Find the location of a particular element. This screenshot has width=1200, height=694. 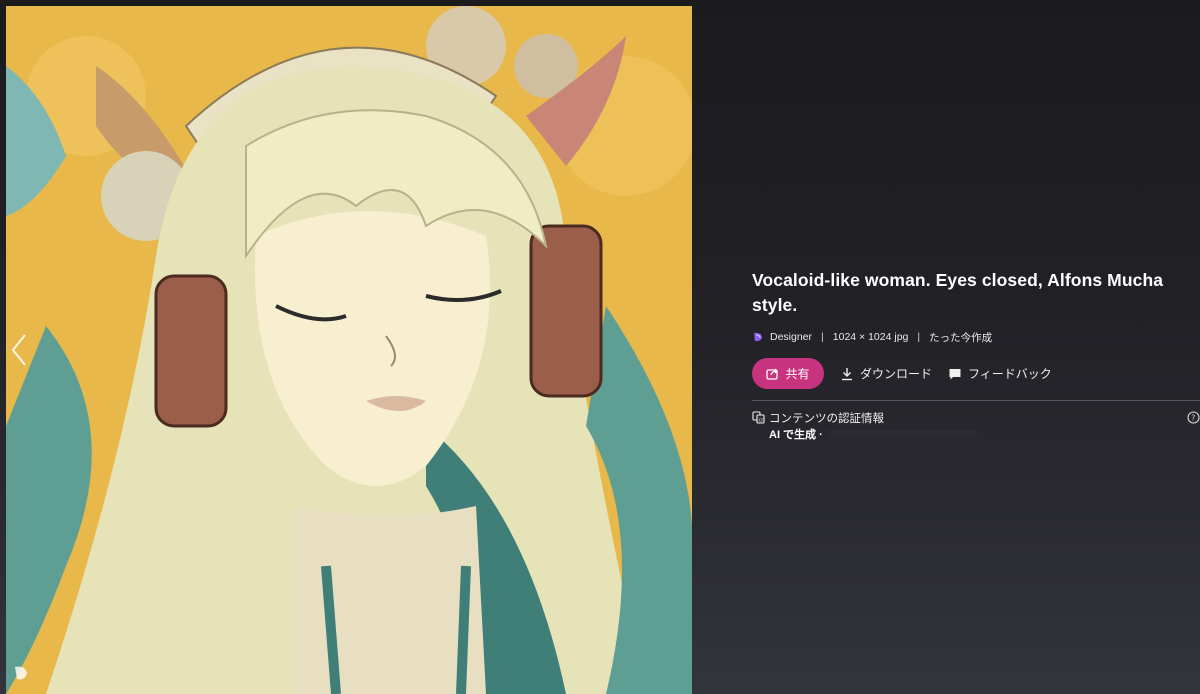

redacted-info is located at coordinates (901, 434).